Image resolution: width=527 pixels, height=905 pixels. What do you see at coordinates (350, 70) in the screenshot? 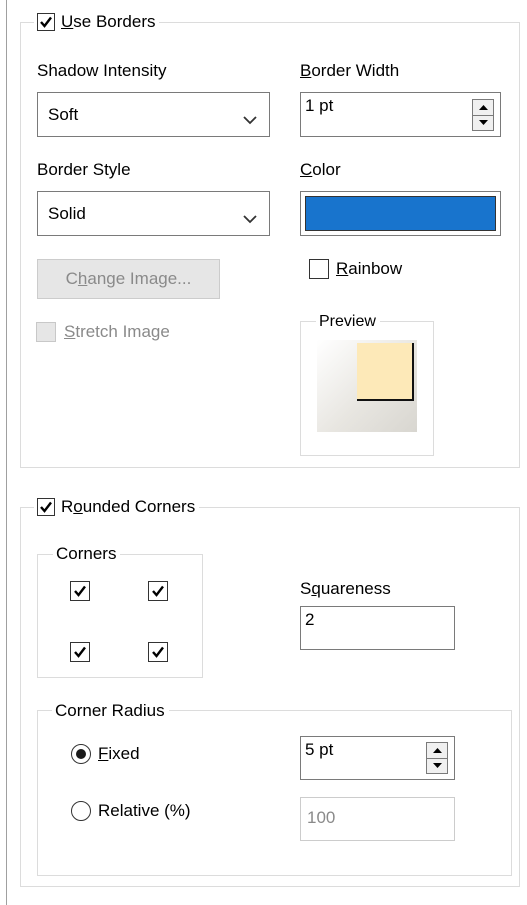
I see `border-width-label: Border Width` at bounding box center [350, 70].